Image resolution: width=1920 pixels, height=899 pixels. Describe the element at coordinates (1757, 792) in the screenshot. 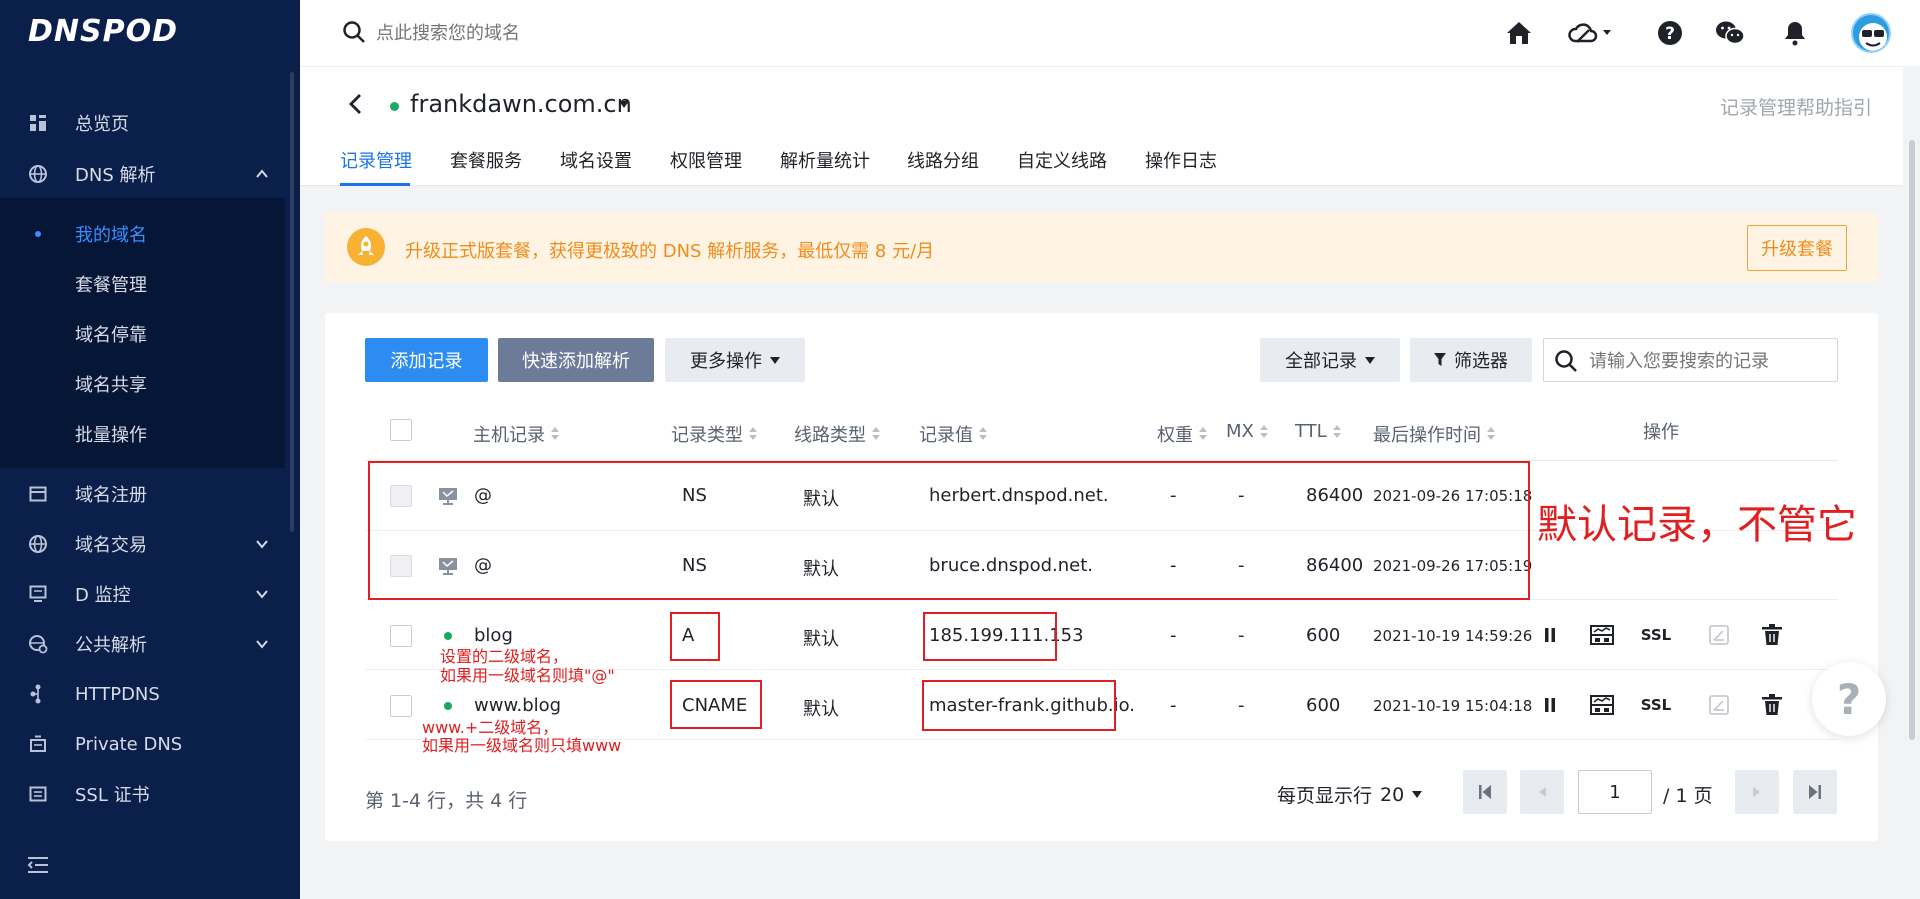

I see `next-page-button` at that location.